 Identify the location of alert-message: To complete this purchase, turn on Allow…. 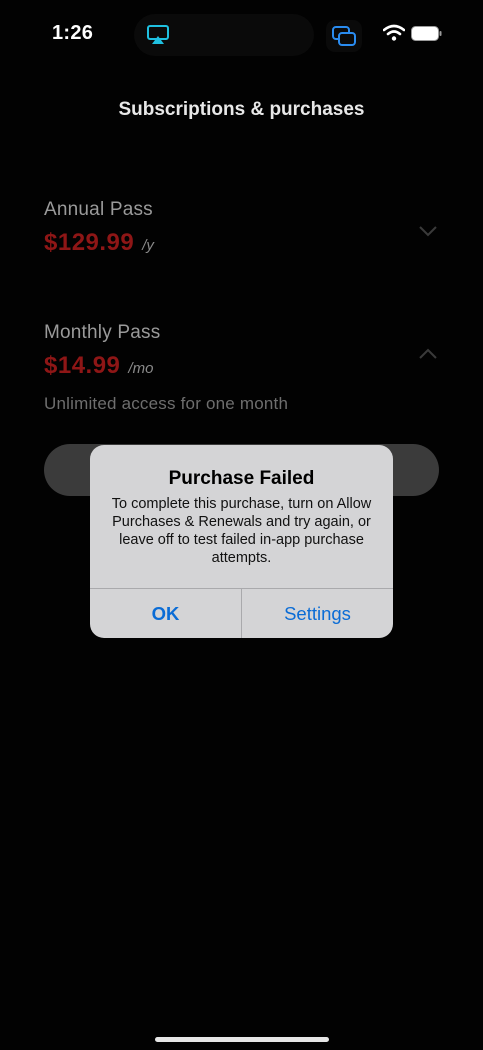
(241, 531).